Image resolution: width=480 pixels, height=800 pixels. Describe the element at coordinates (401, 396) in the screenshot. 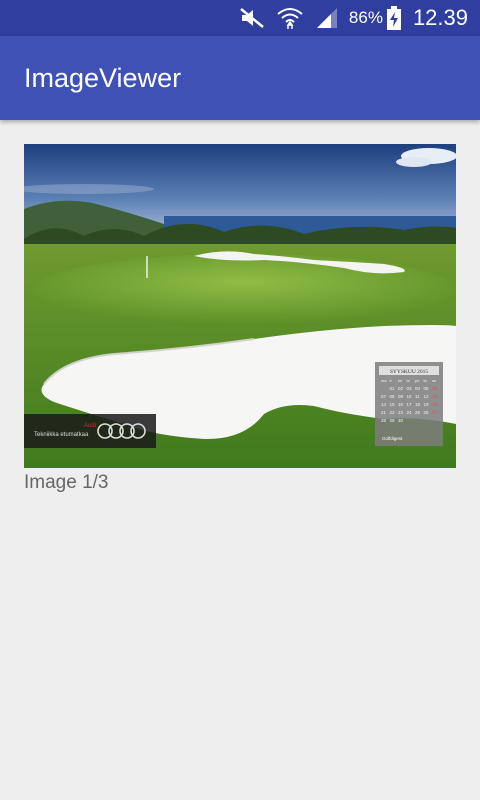

I see `calendar-date: 09` at that location.